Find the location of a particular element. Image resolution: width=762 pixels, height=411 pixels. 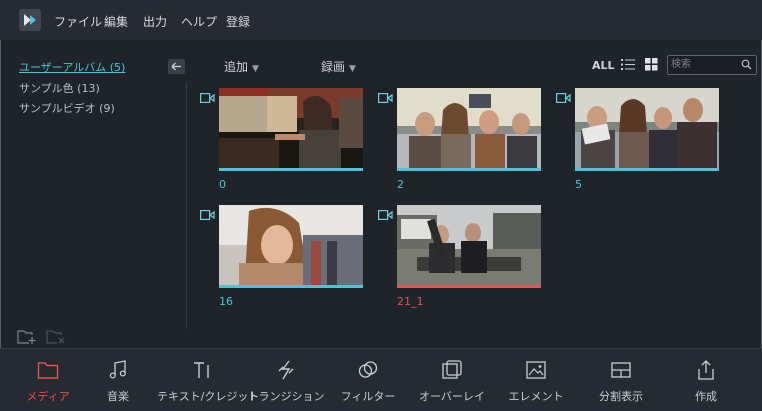

album-sample-videos: サンプルビデオ (9) is located at coordinates (67, 108).